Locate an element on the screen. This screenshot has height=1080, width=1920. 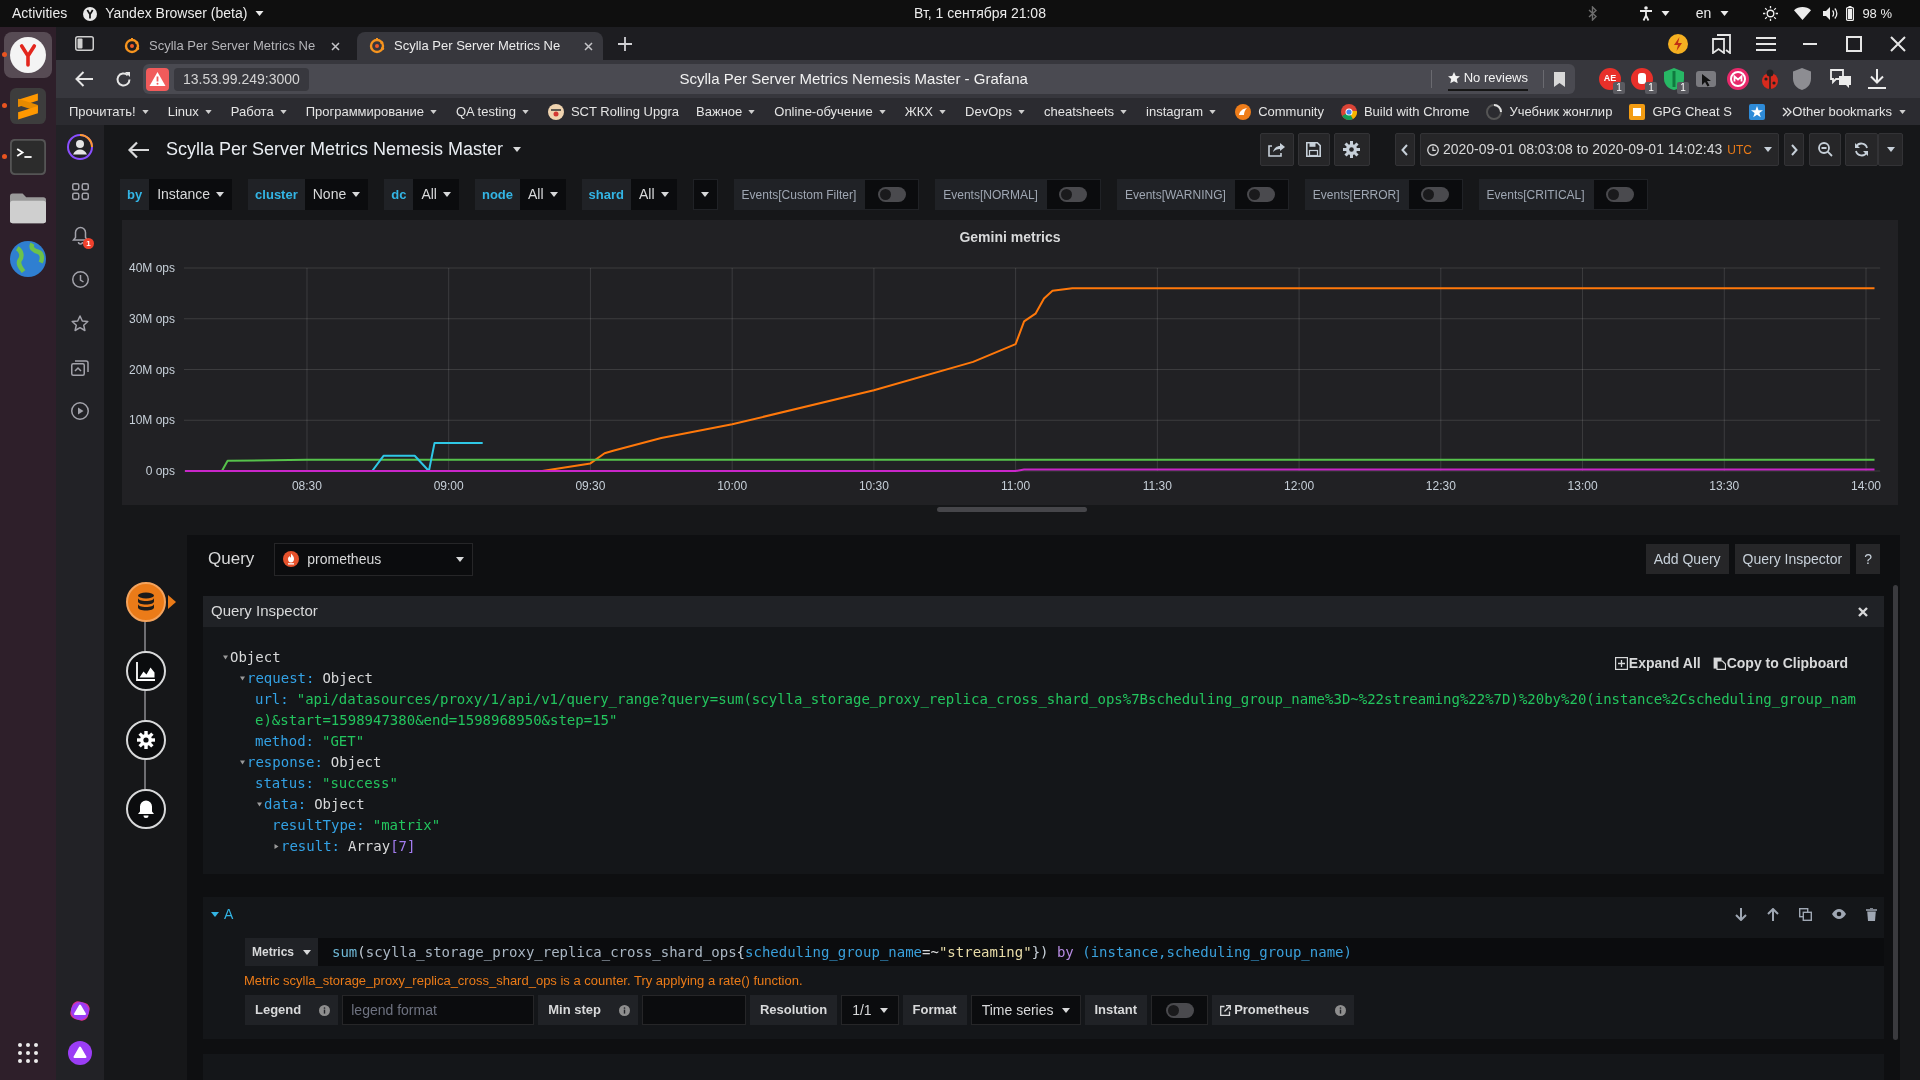
text-field is located at coordinates (693, 1010).